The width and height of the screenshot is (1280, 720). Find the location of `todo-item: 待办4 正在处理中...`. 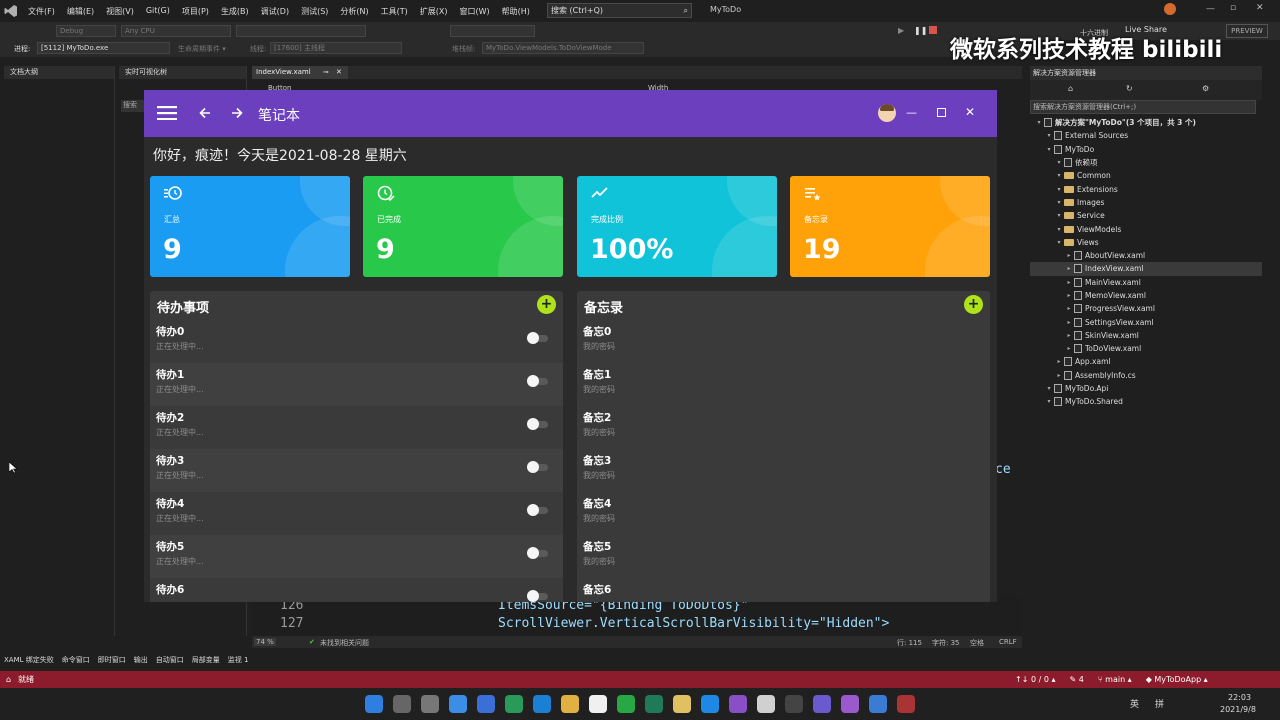

todo-item: 待办4 正在处理中... is located at coordinates (356, 513).